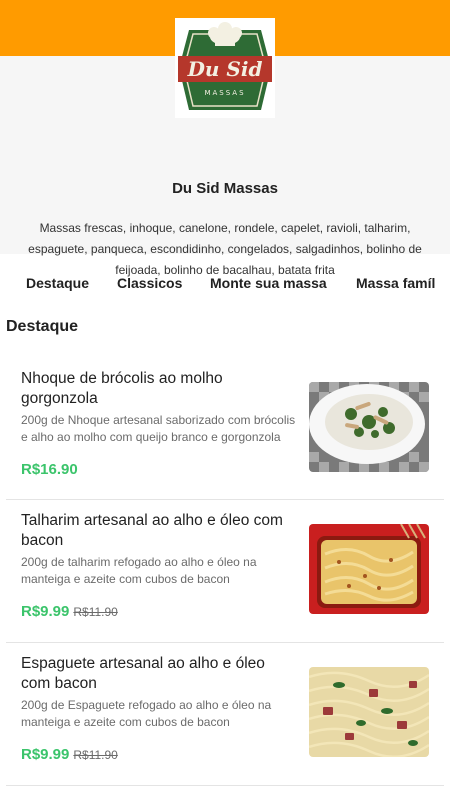 This screenshot has width=450, height=787. Describe the element at coordinates (57, 283) in the screenshot. I see `tab-destaque: Destaque` at that location.